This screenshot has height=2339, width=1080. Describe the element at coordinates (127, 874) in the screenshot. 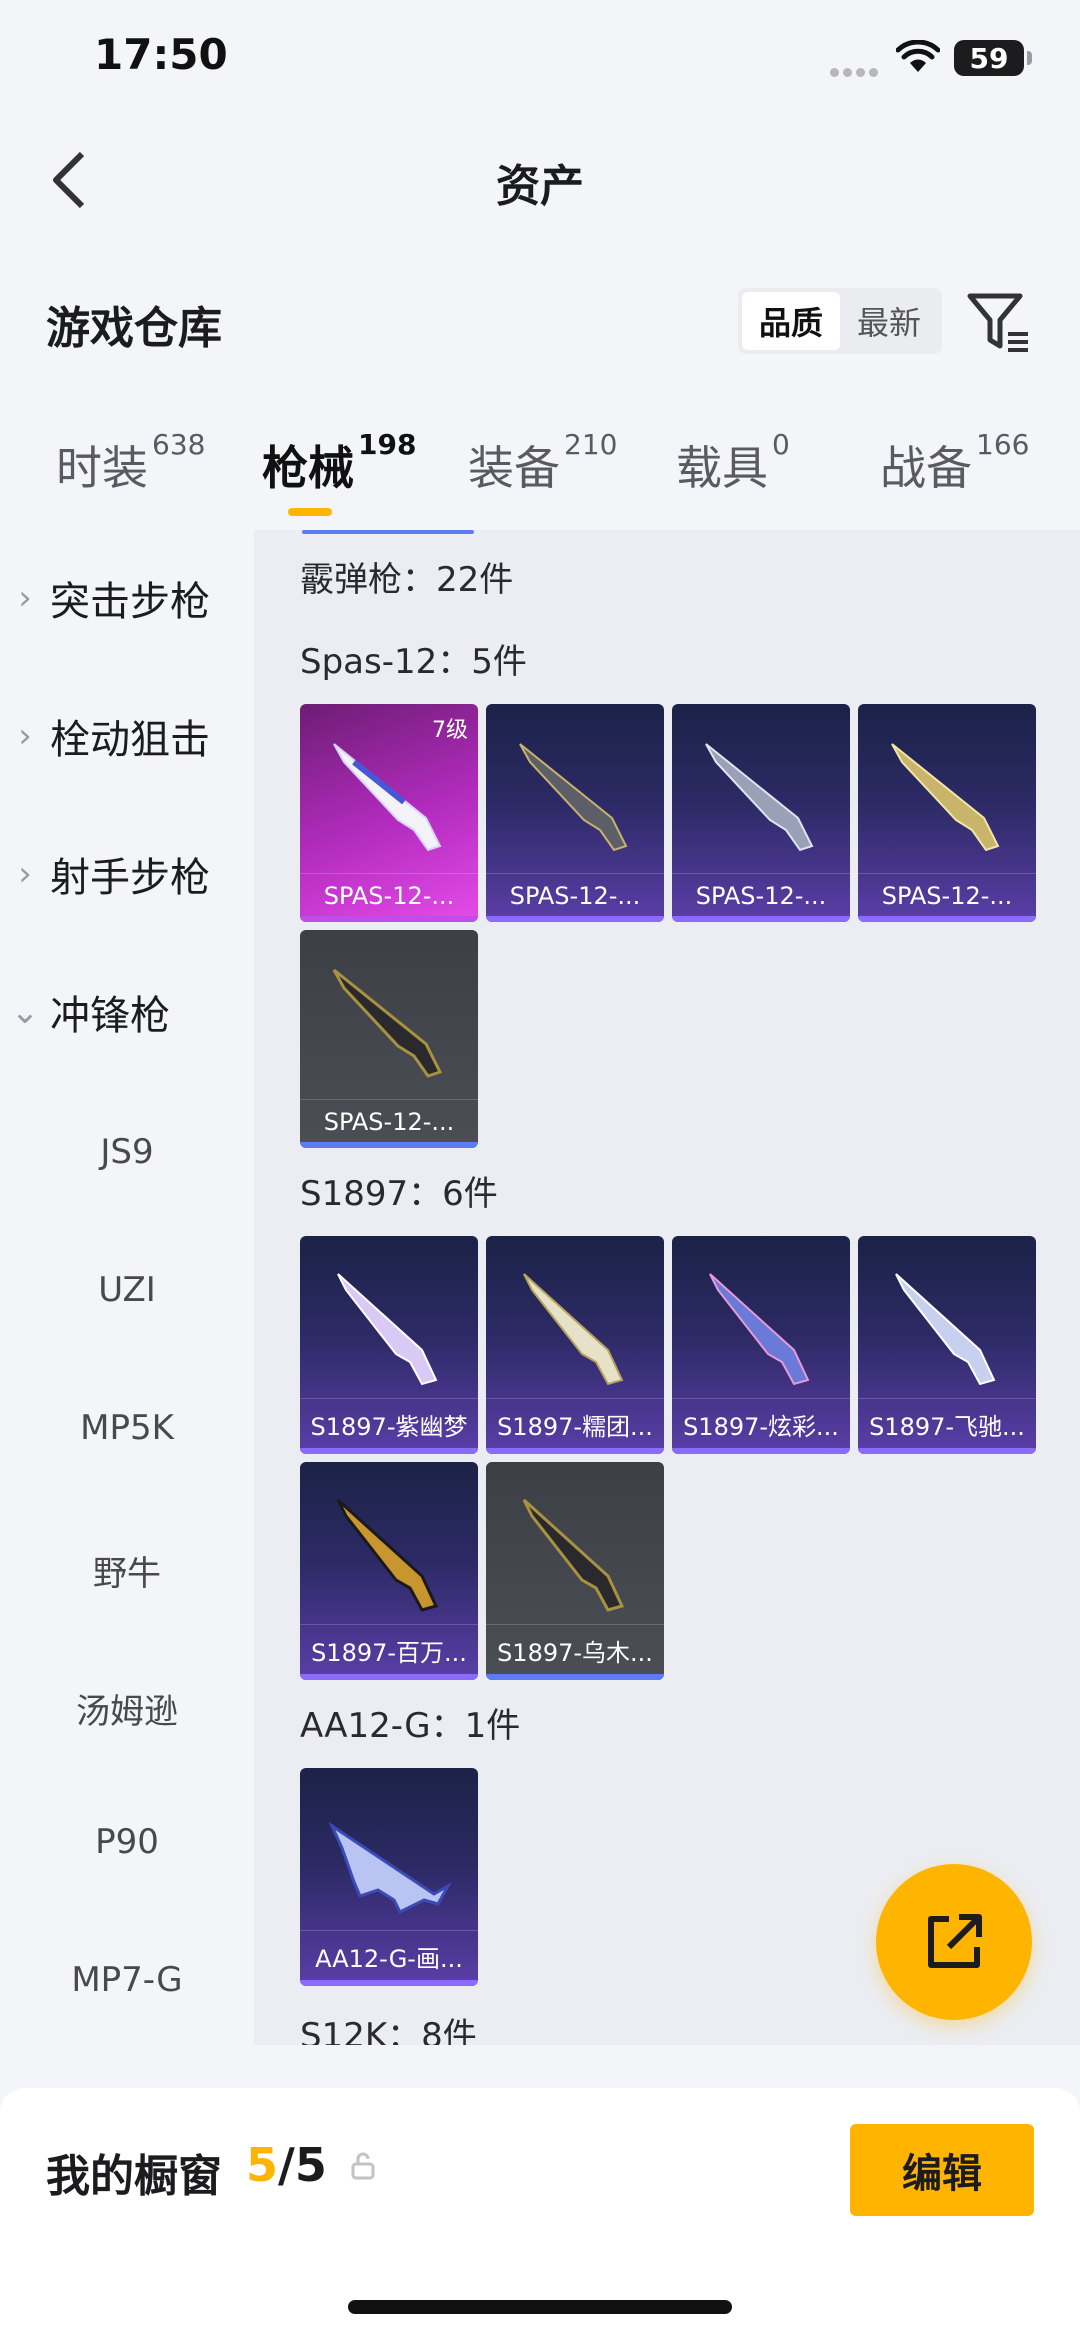

I see `sidebar-item-marksman-rifle: › 射手步枪` at that location.